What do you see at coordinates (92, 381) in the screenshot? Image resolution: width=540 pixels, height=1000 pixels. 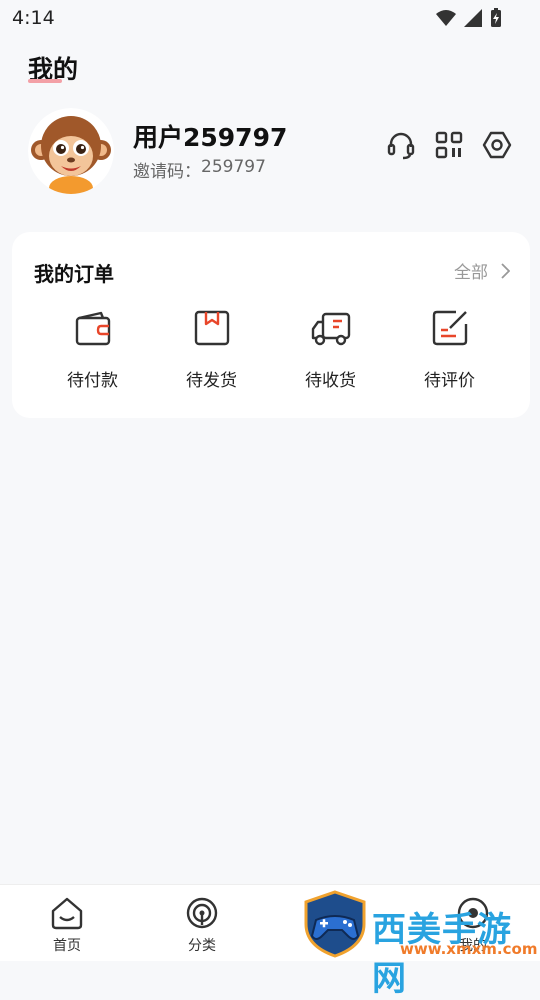 I see `order-pending-payment-label: 待付款` at bounding box center [92, 381].